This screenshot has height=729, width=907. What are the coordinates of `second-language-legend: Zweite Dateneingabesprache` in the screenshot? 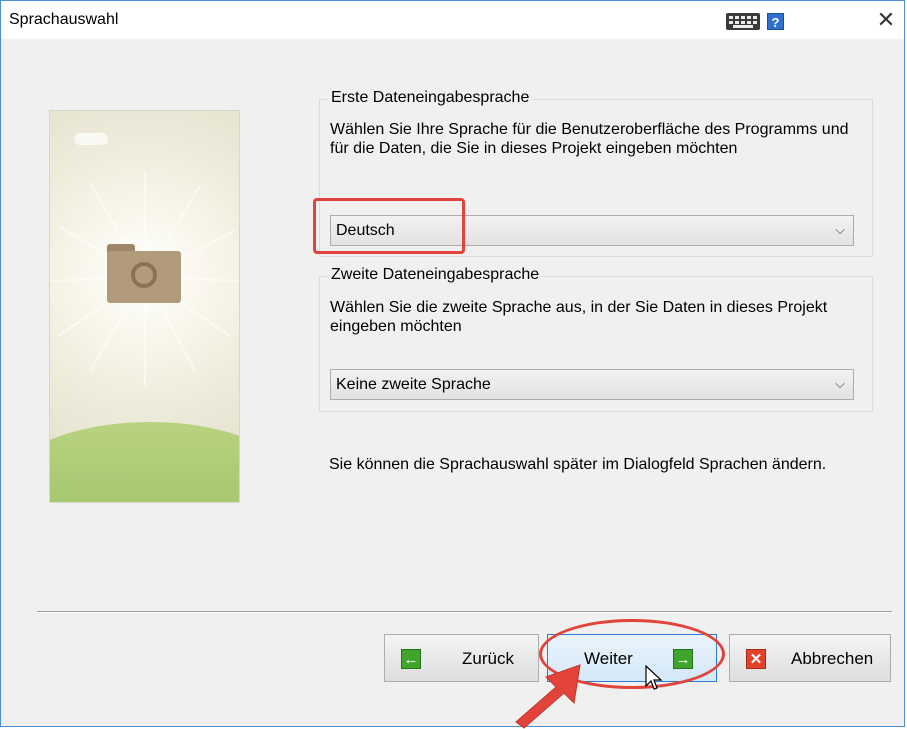 It's located at (435, 275).